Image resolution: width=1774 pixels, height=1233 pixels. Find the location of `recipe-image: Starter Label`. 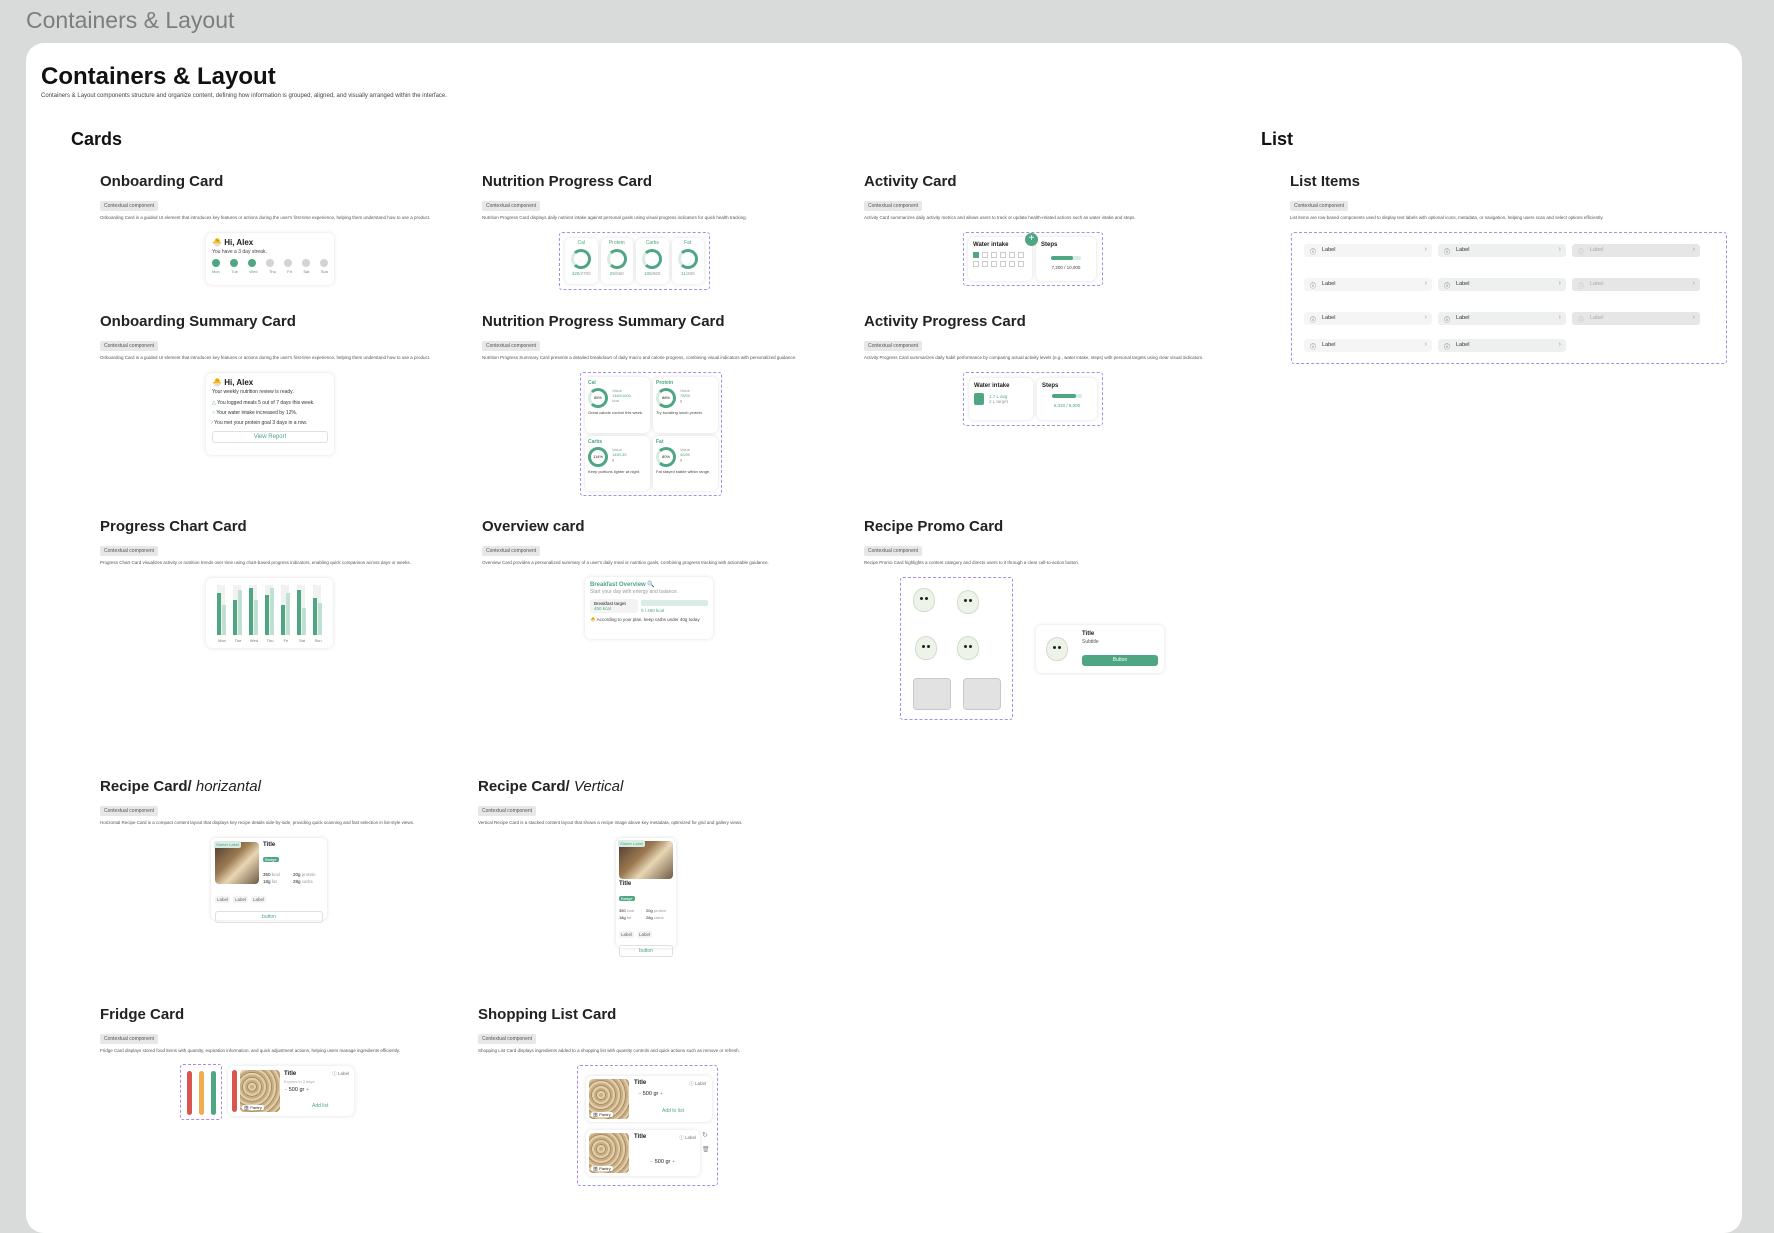

recipe-image: Starter Label is located at coordinates (236, 862).